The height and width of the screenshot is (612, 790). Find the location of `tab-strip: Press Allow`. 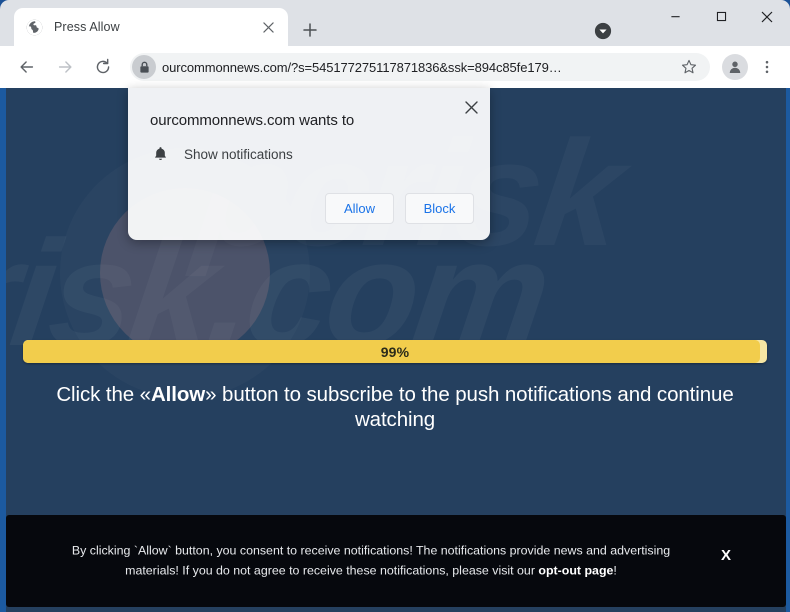

tab-strip: Press Allow is located at coordinates (395, 23).